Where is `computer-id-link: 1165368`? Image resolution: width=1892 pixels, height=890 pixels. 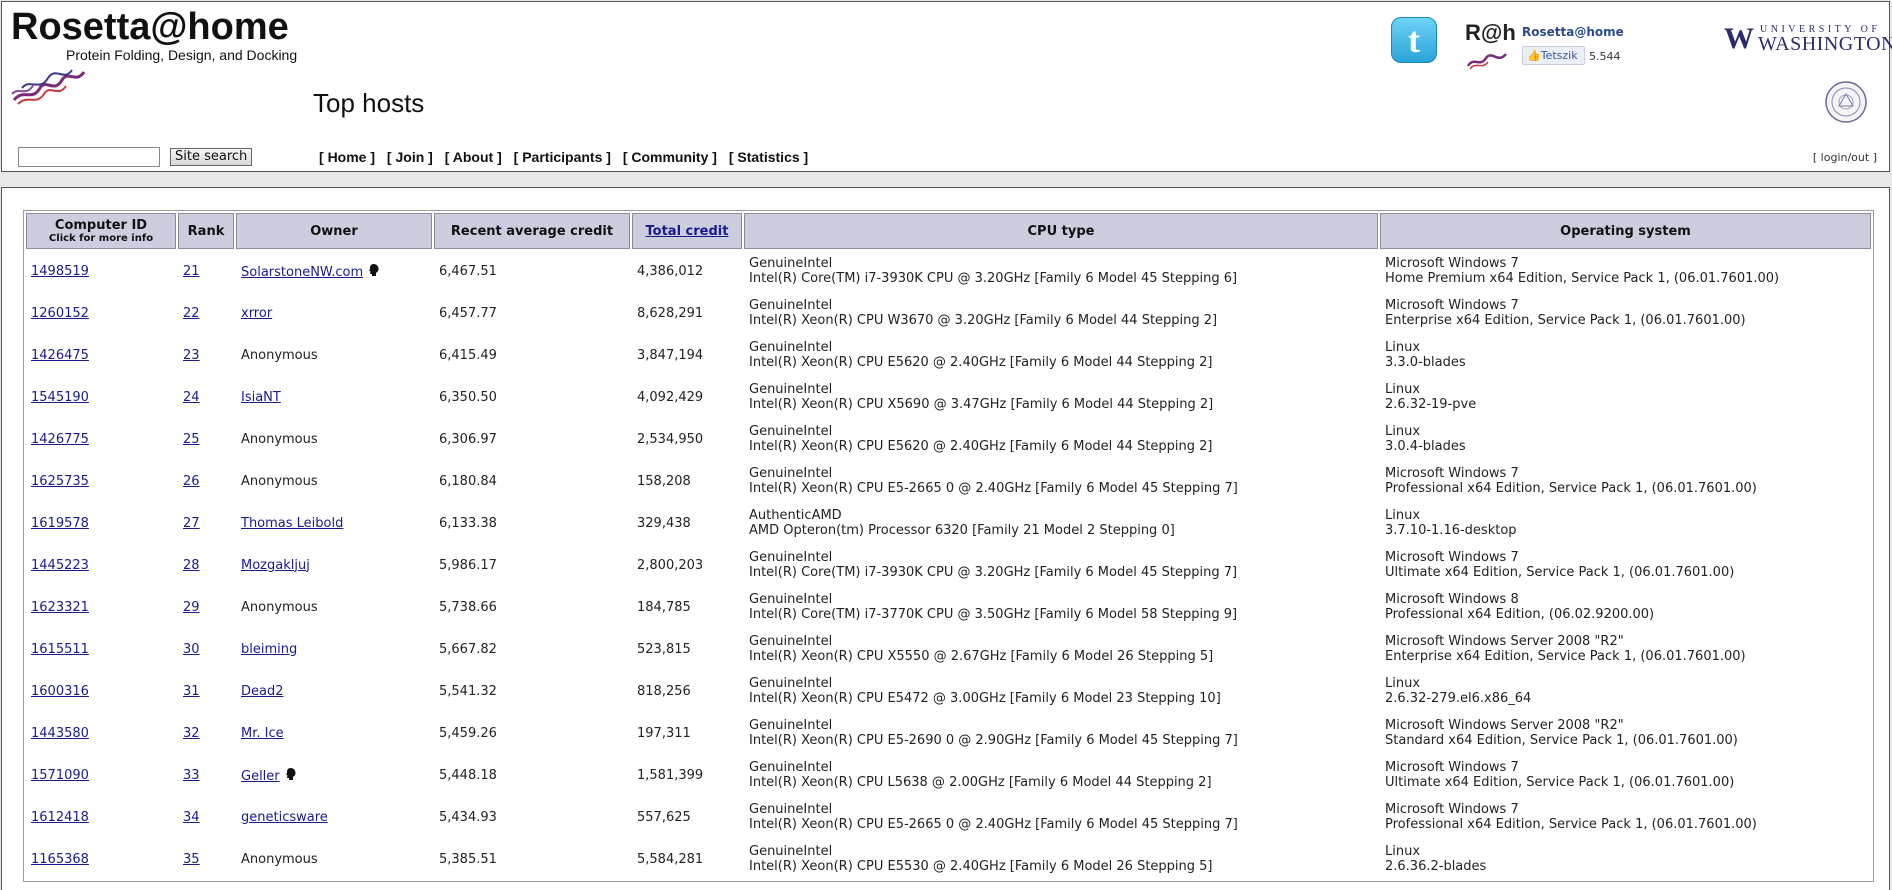 computer-id-link: 1165368 is located at coordinates (60, 859).